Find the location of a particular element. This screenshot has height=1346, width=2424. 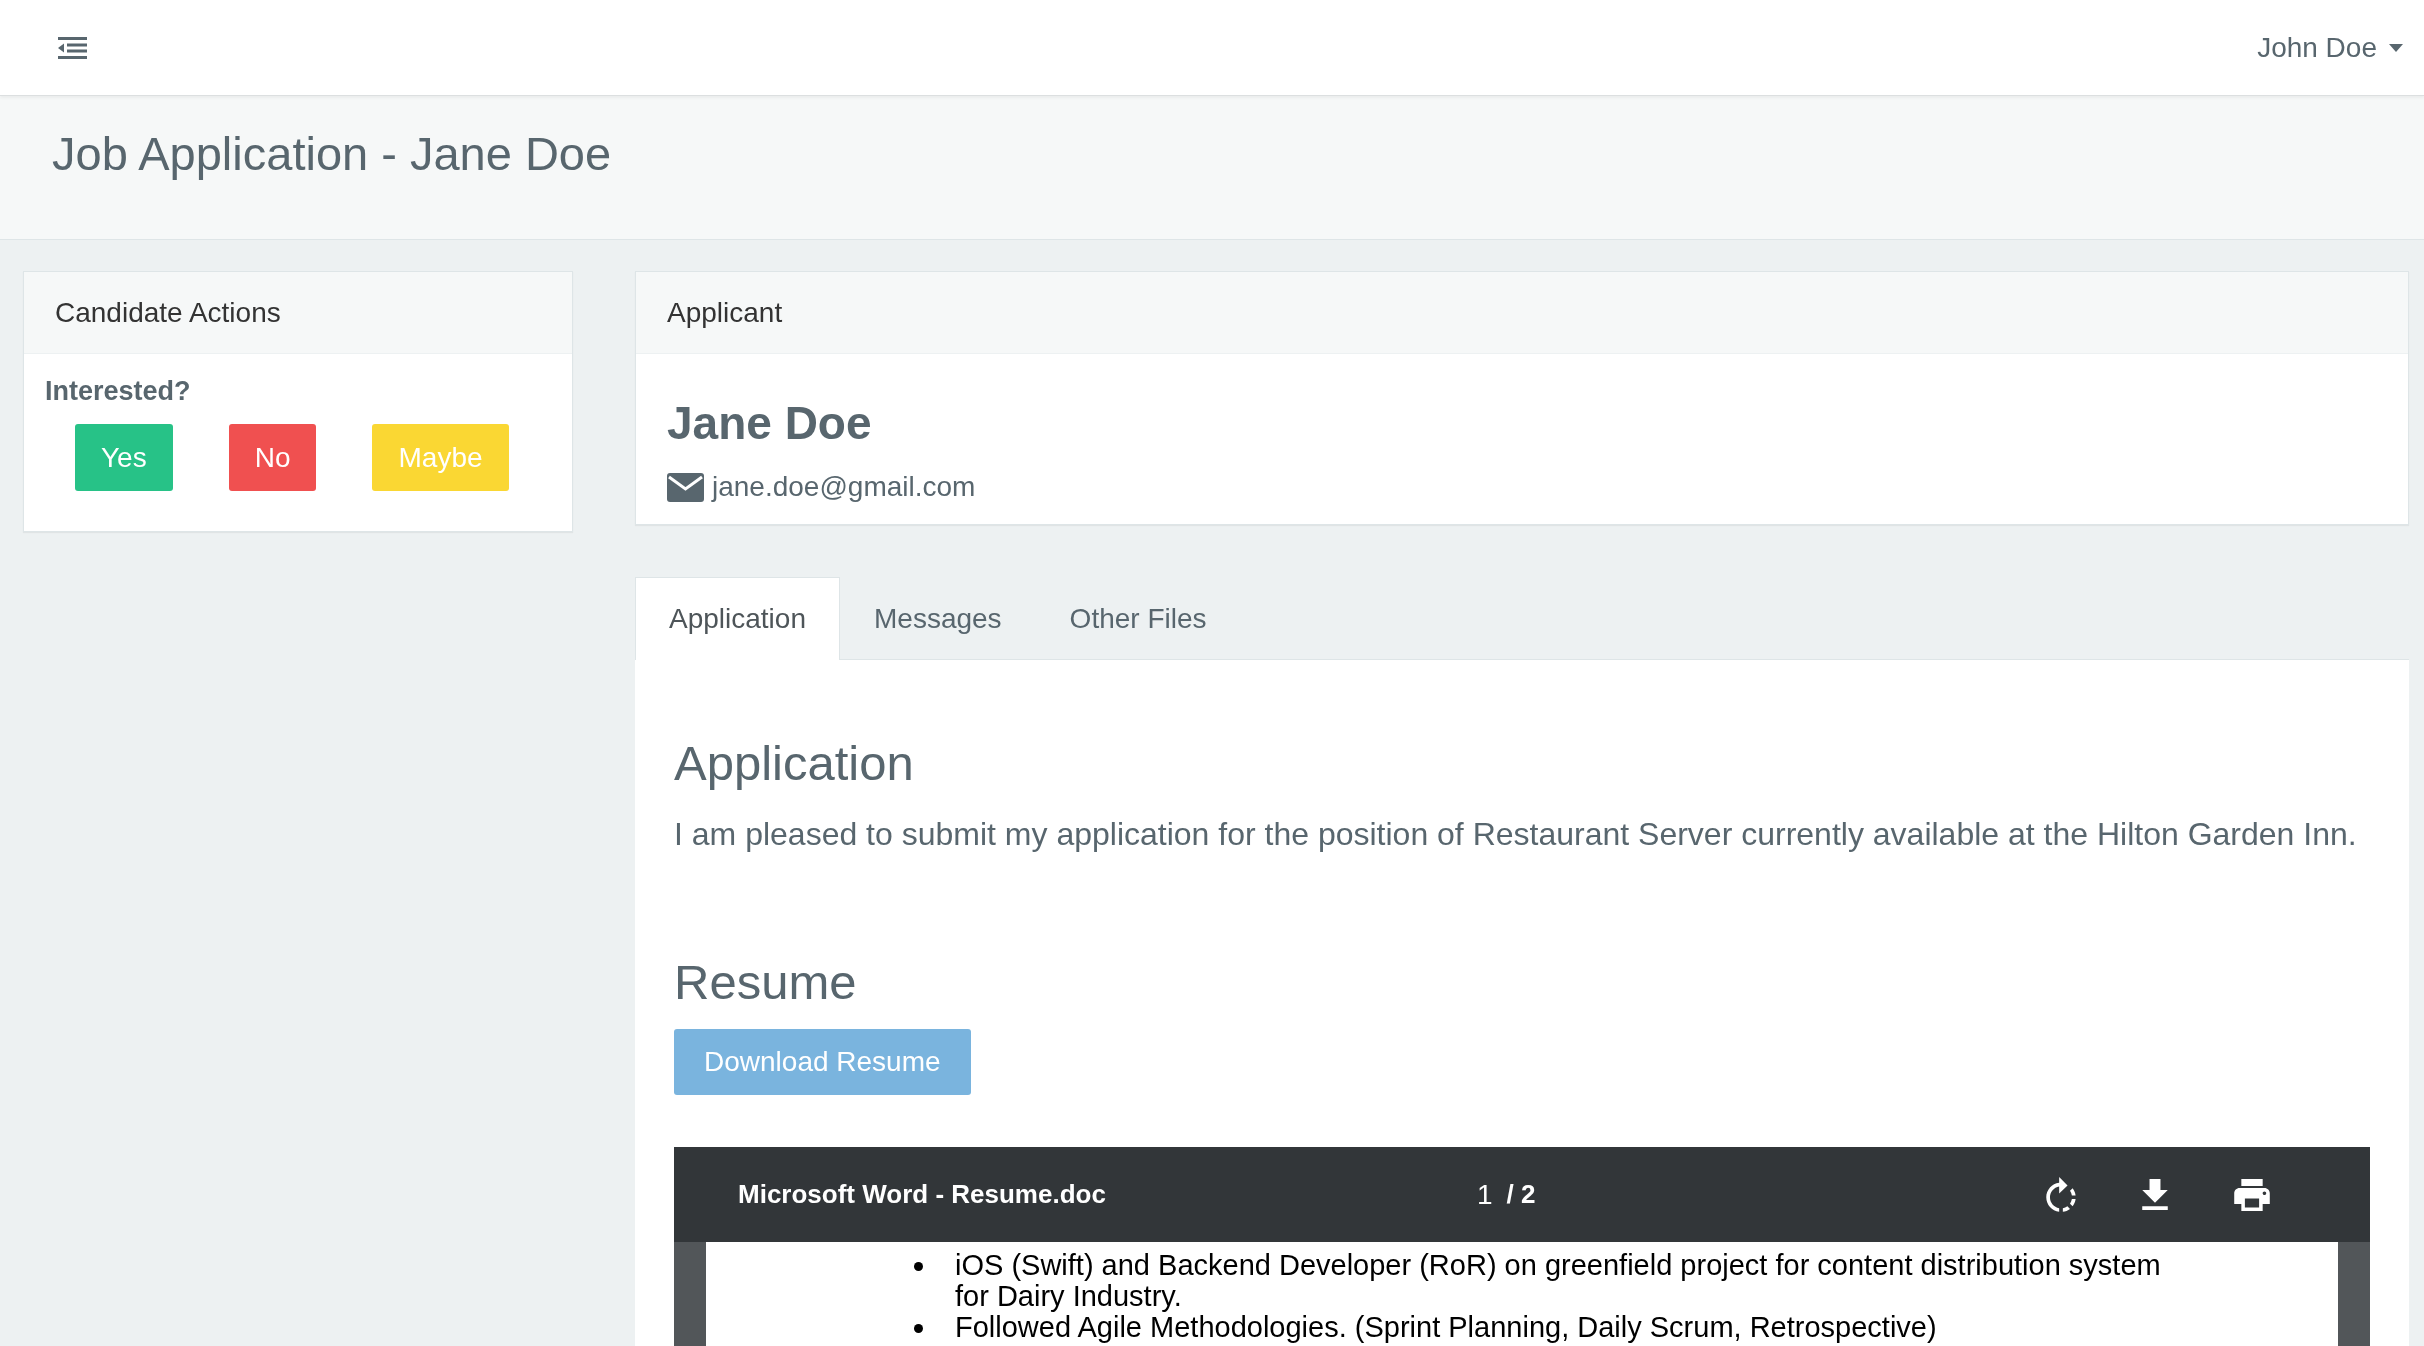

page-count: / 2 is located at coordinates (1521, 1194).